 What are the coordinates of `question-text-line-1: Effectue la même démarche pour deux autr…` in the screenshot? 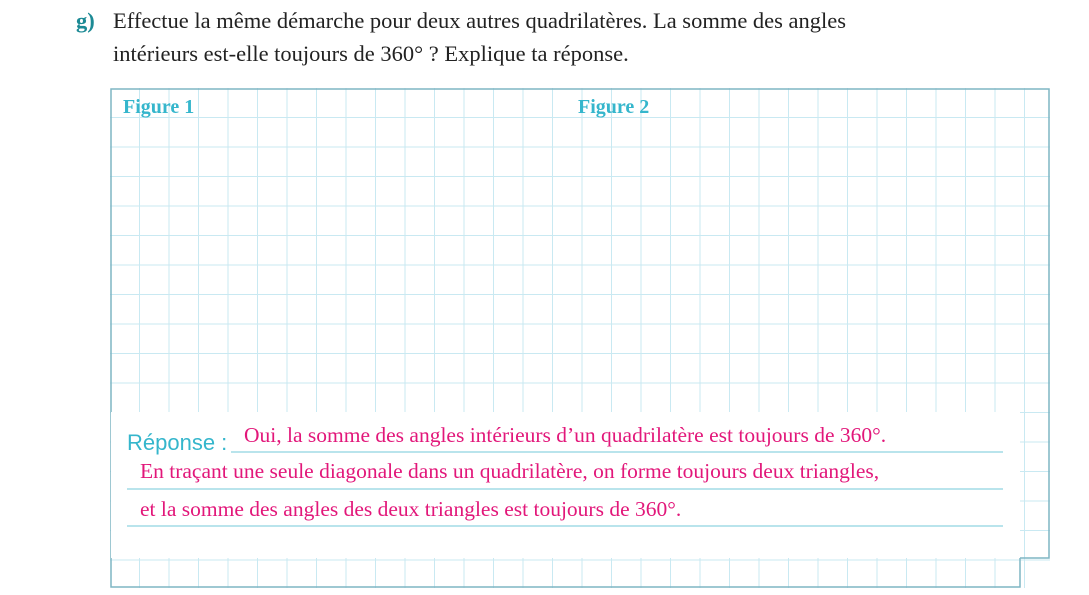 It's located at (480, 20).